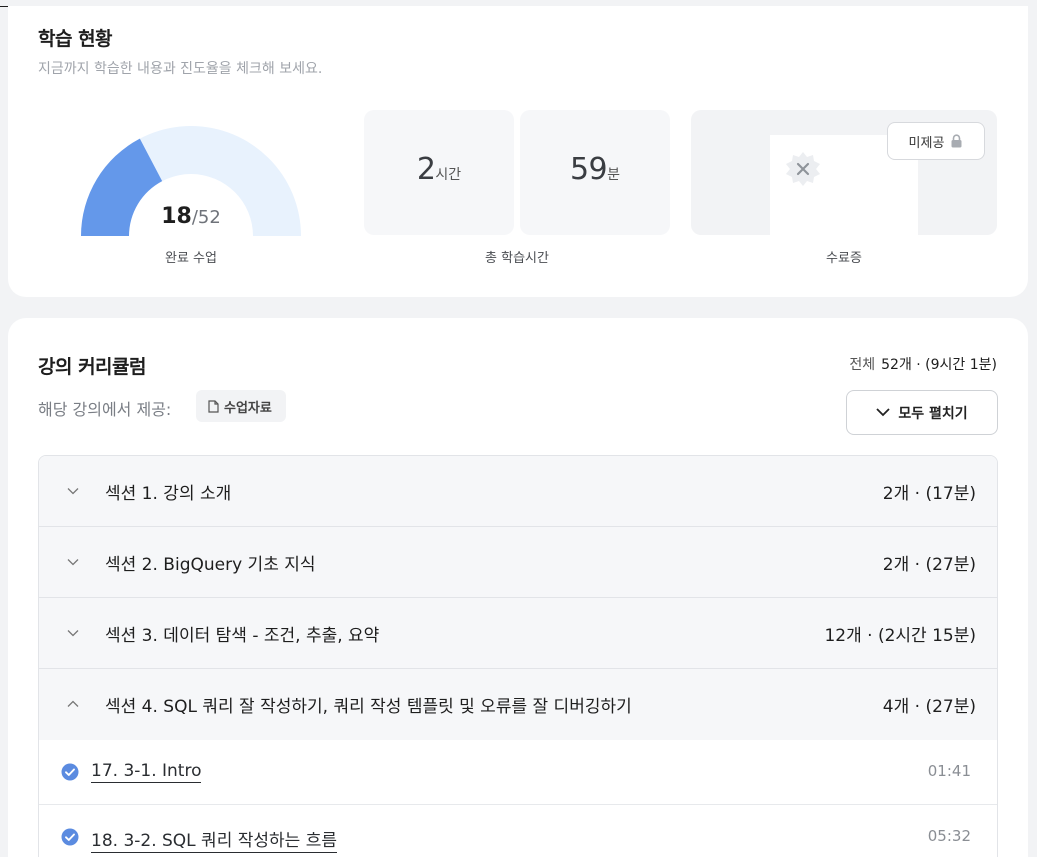 Image resolution: width=1037 pixels, height=857 pixels. Describe the element at coordinates (73, 703) in the screenshot. I see `chevron-up-icon` at that location.